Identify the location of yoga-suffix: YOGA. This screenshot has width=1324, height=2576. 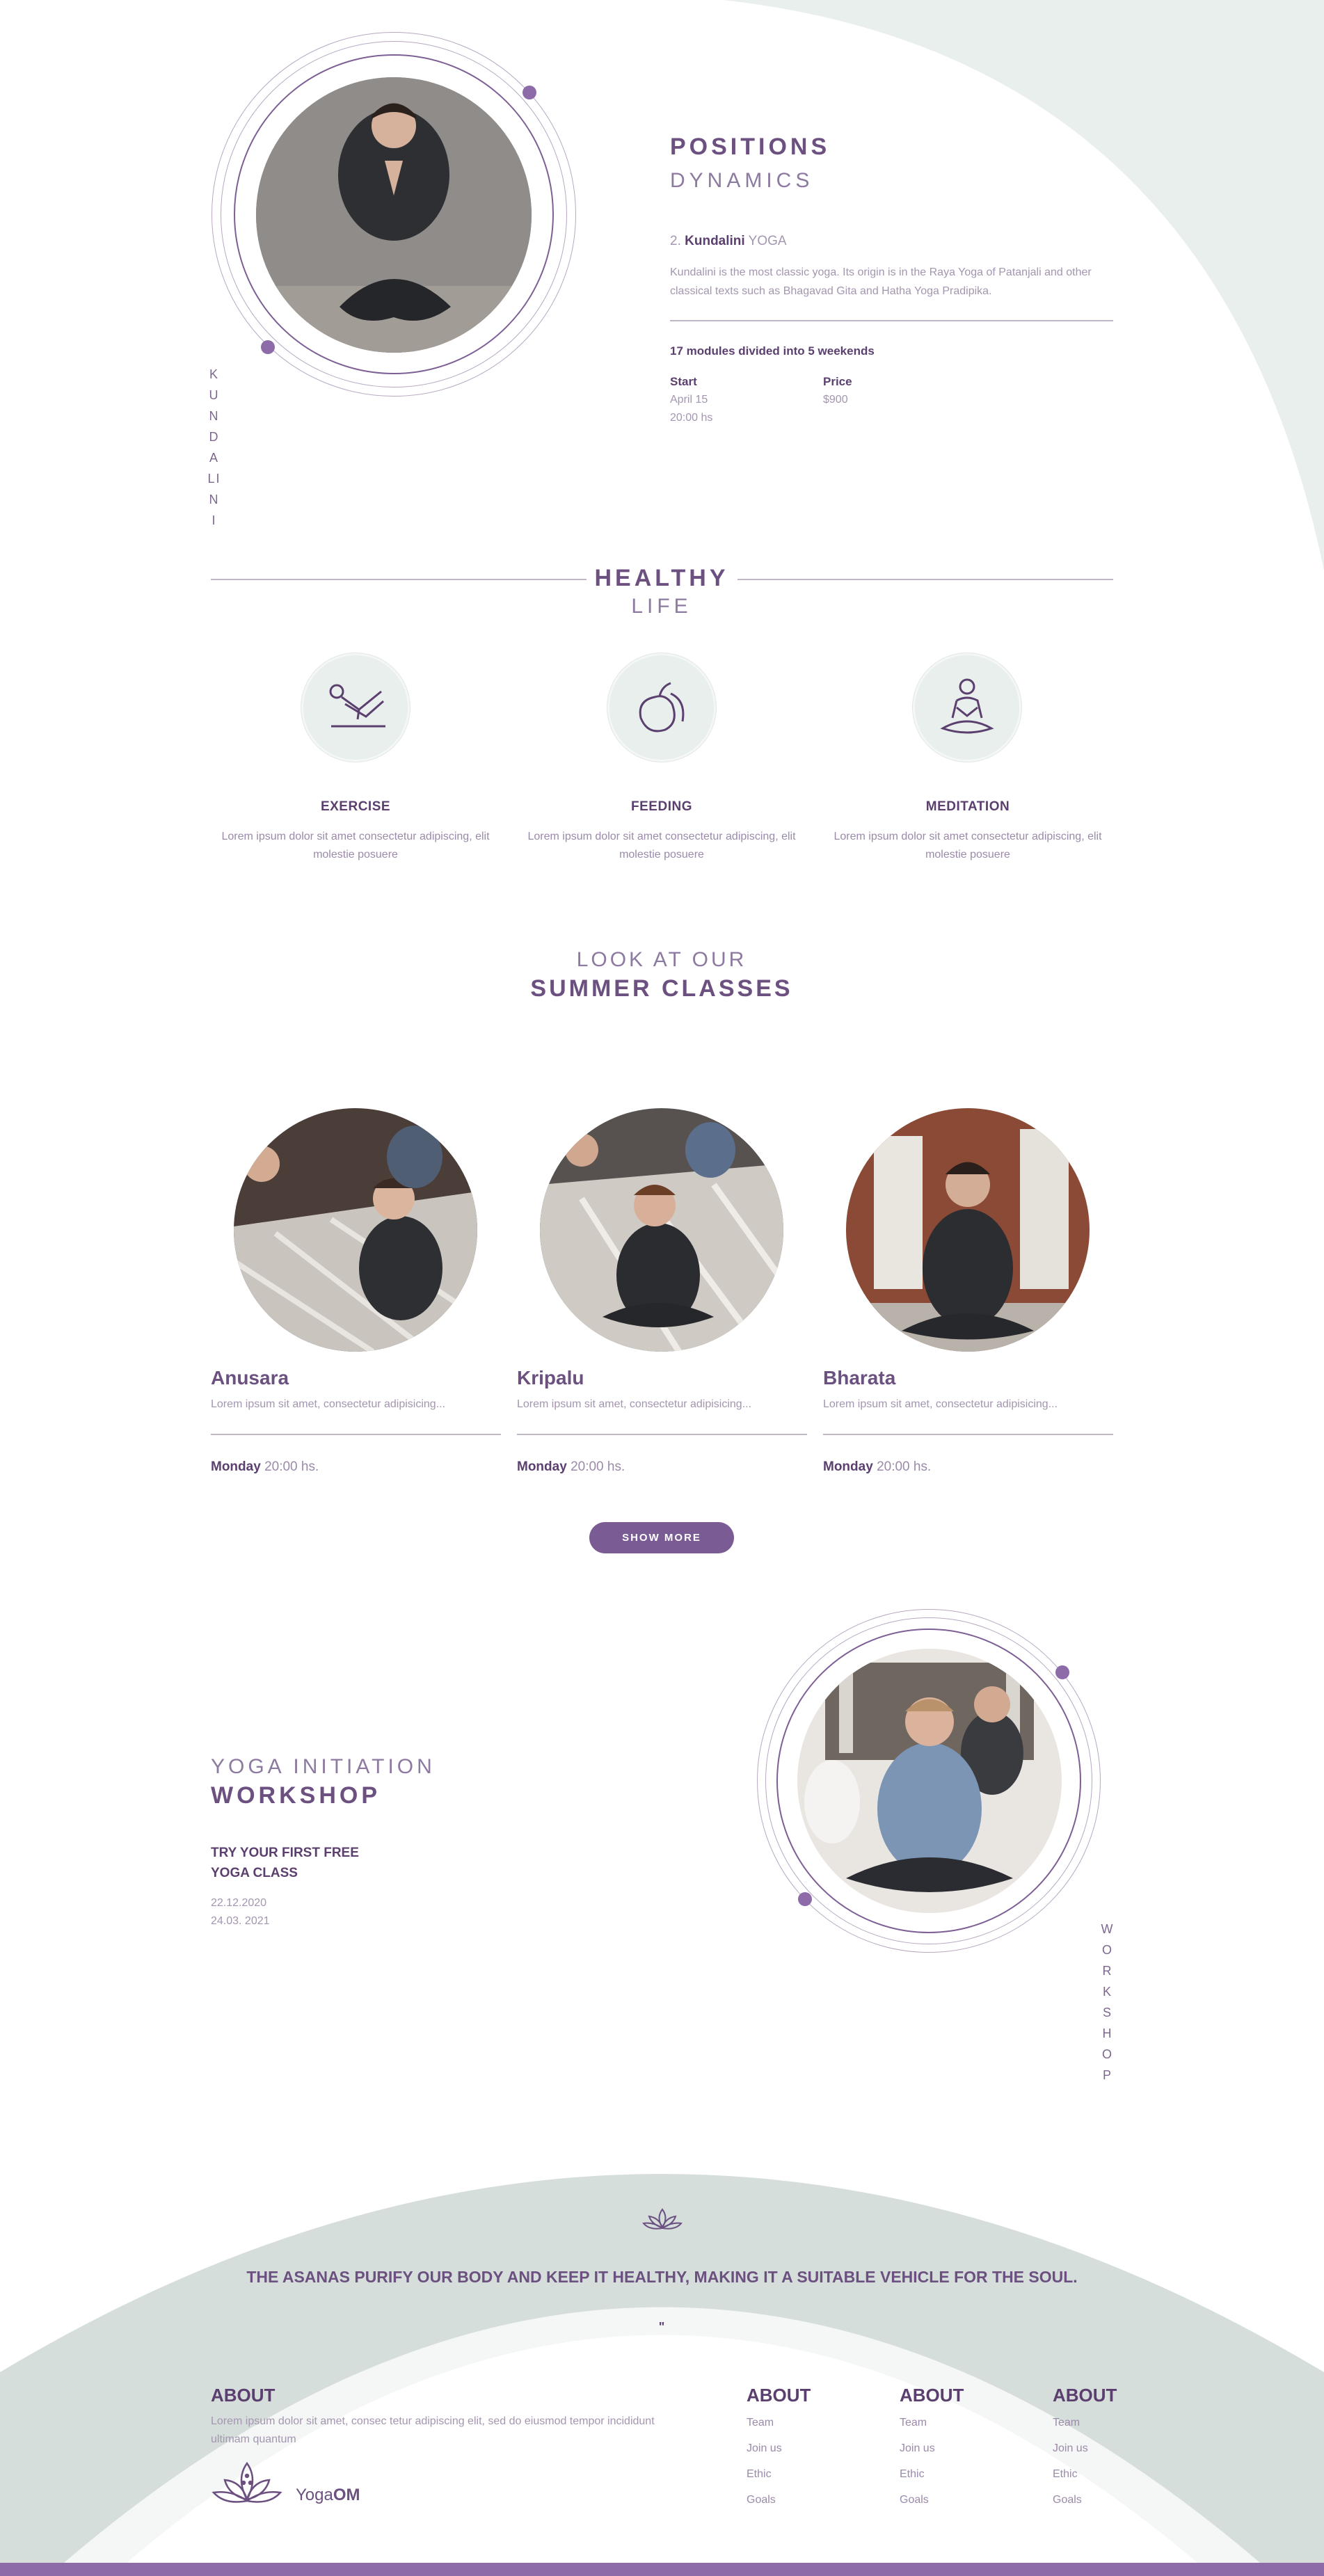
(767, 241).